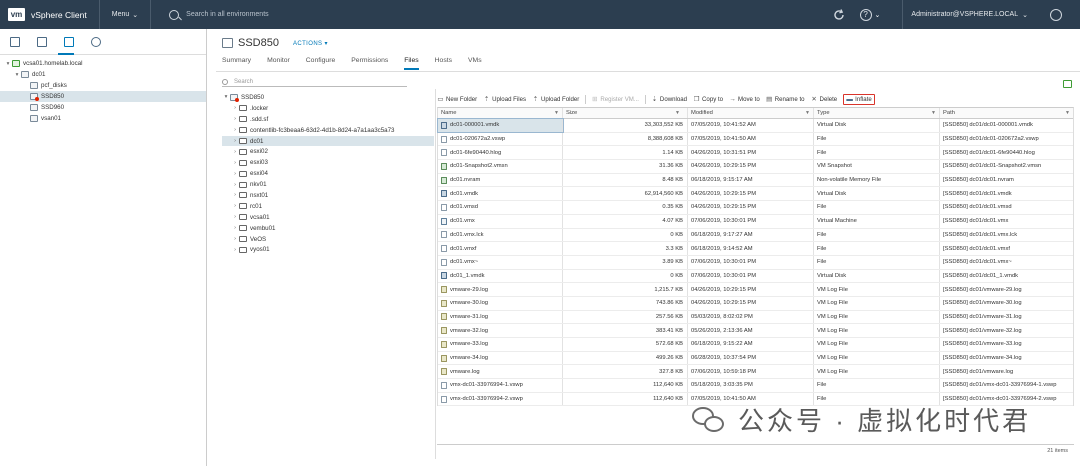 The height and width of the screenshot is (466, 1080). Describe the element at coordinates (328, 184) in the screenshot. I see `folder-tree-item: › nkv01` at that location.